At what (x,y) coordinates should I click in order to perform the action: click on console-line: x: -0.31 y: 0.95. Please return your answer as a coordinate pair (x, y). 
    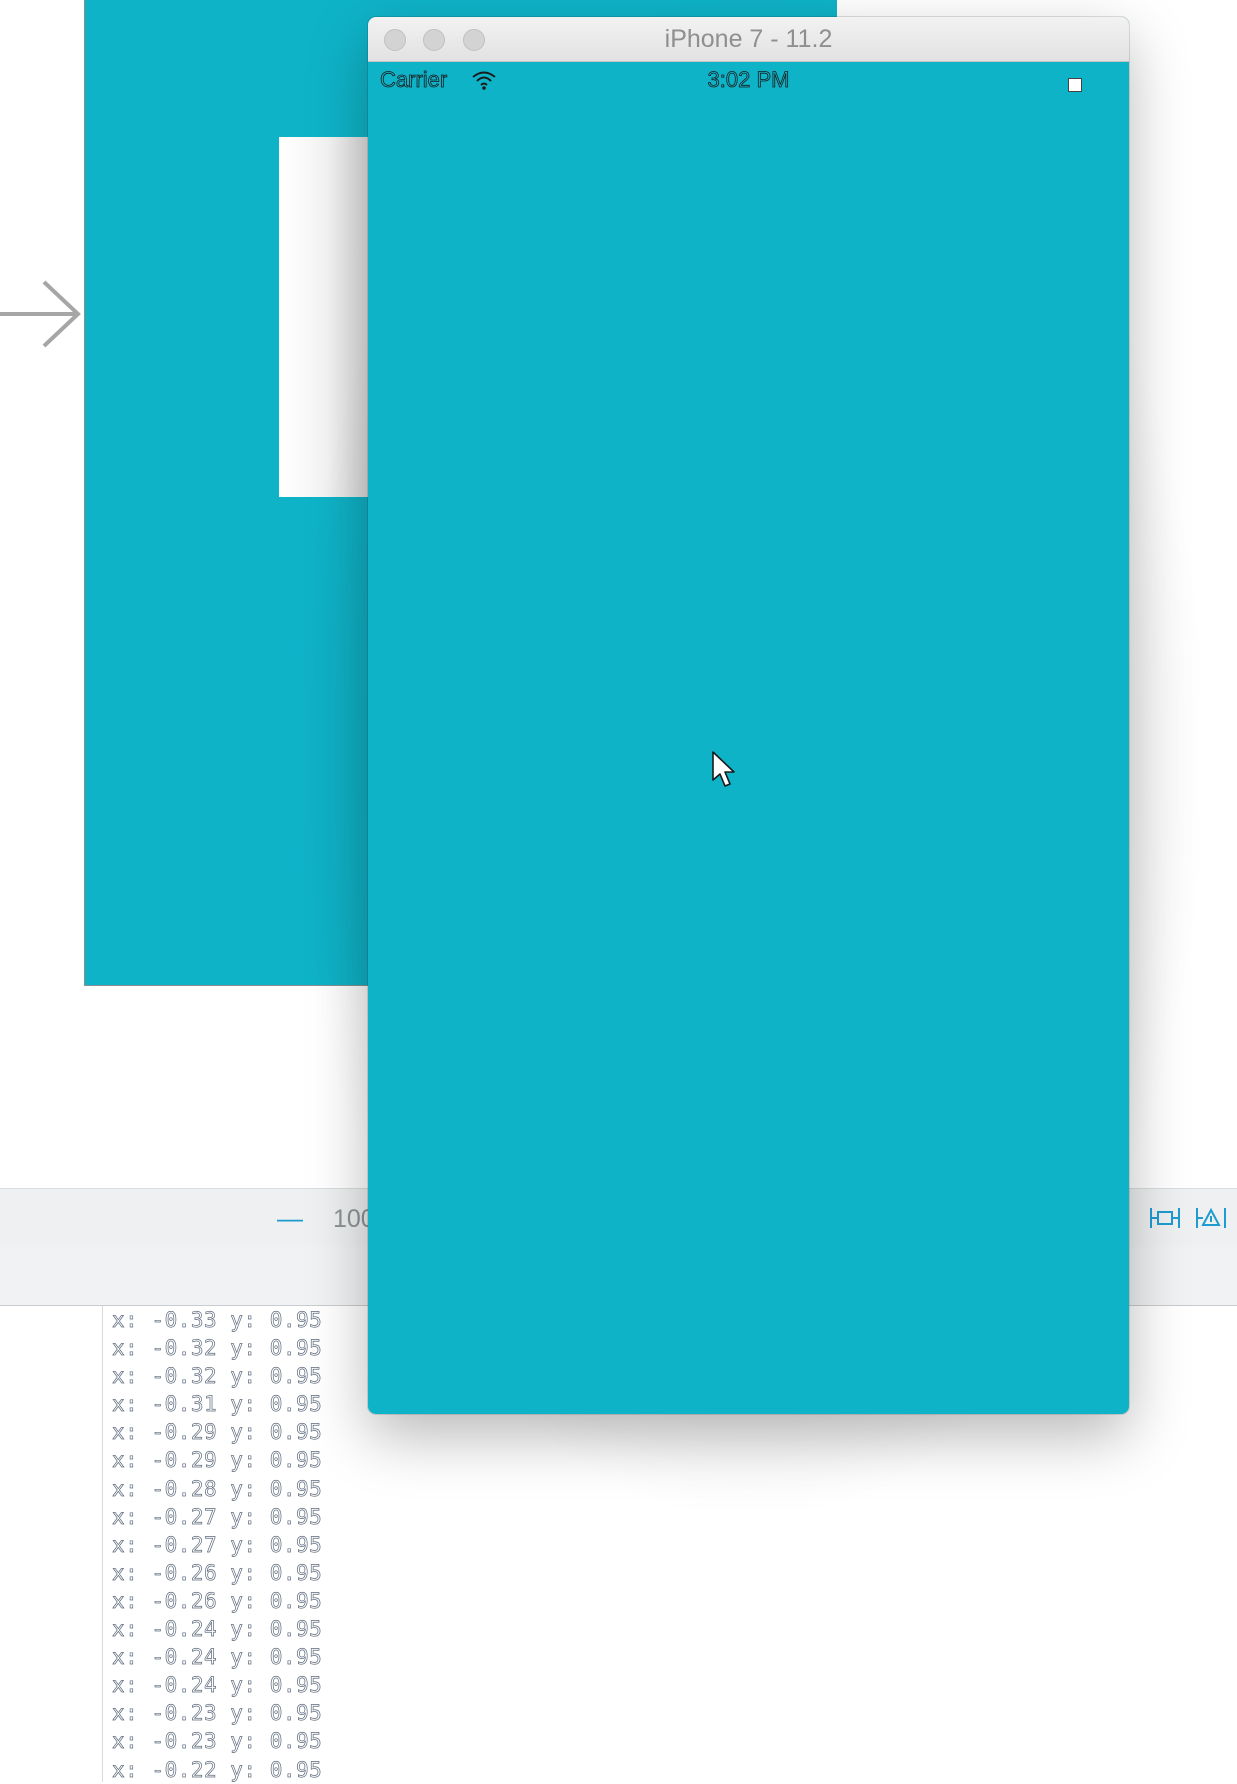
    Looking at the image, I should click on (217, 1404).